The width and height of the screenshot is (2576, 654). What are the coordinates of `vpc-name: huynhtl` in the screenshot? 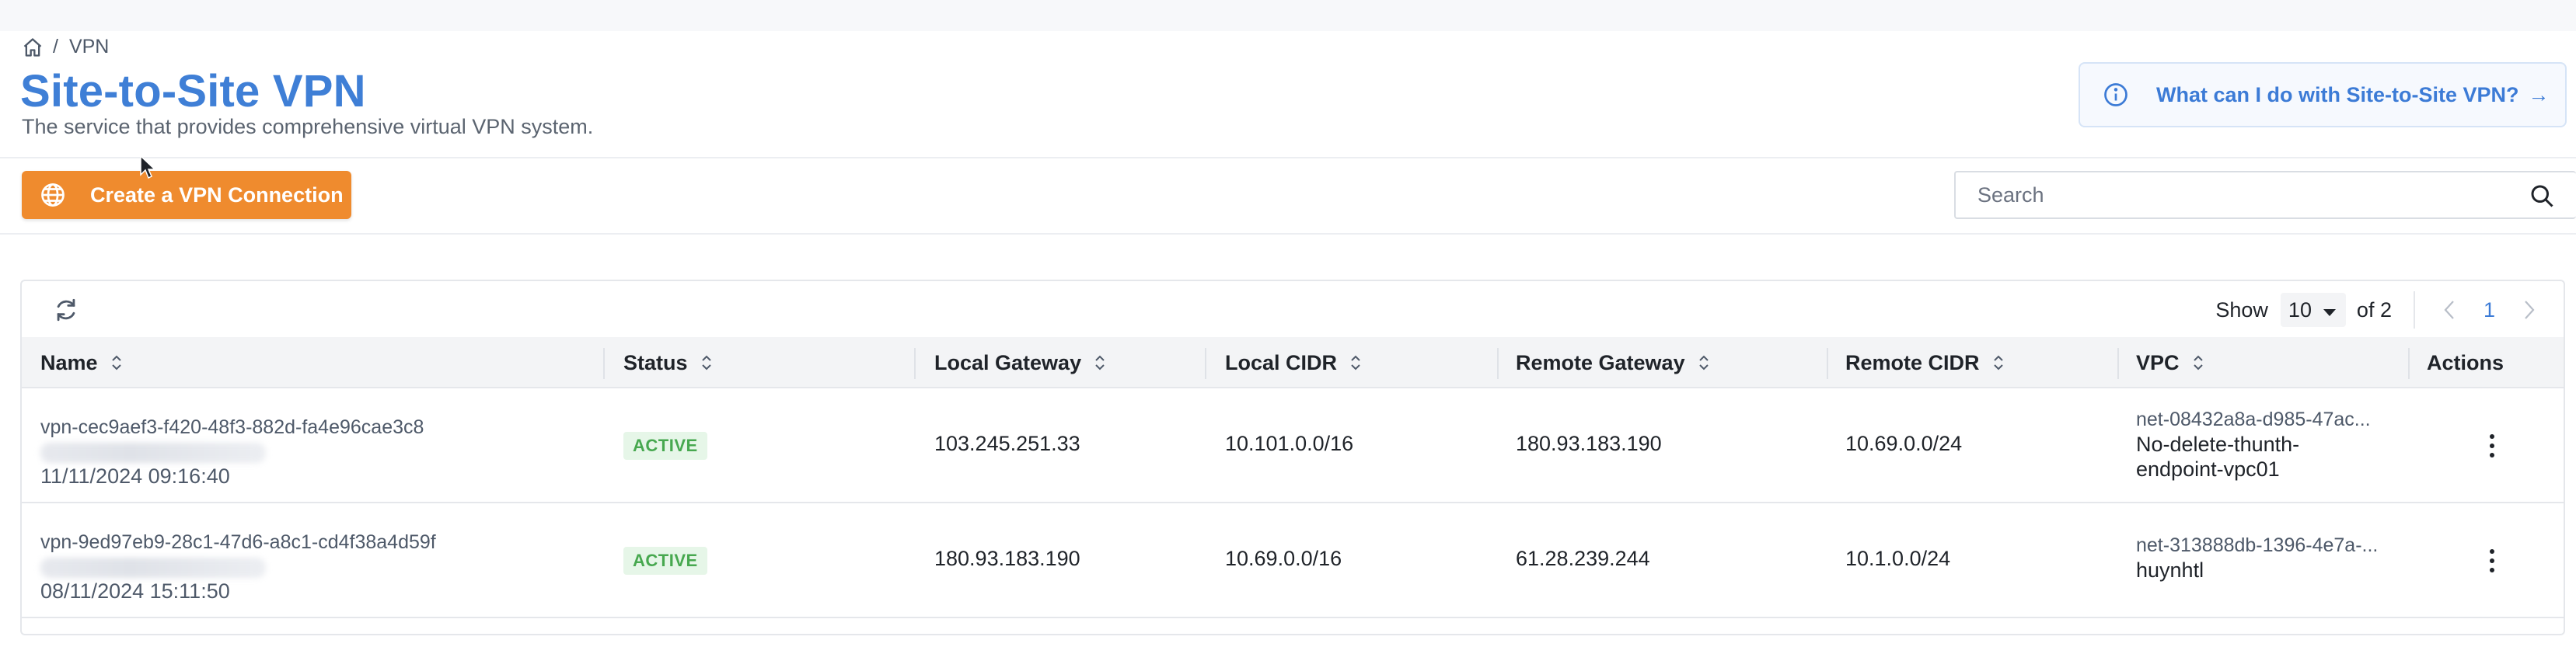 It's located at (2170, 570).